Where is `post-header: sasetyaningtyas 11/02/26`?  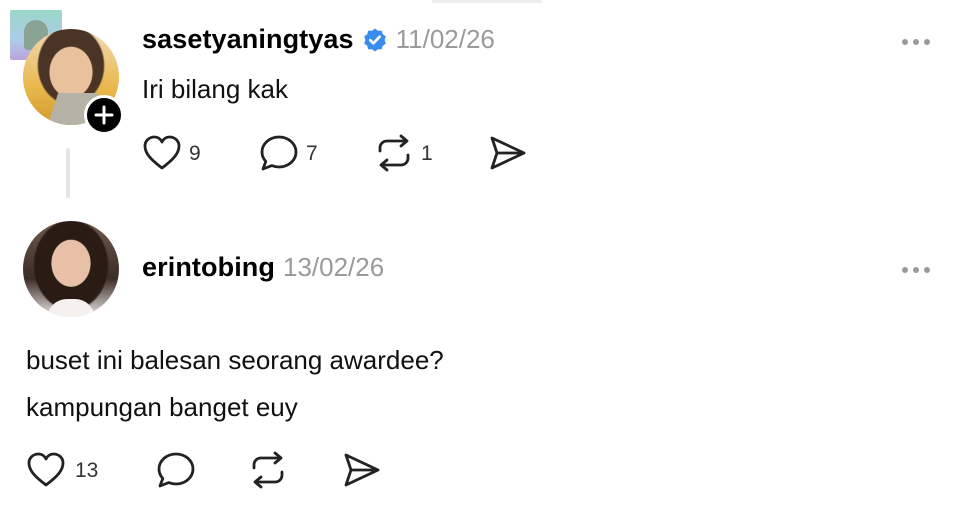
post-header: sasetyaningtyas 11/02/26 is located at coordinates (318, 39).